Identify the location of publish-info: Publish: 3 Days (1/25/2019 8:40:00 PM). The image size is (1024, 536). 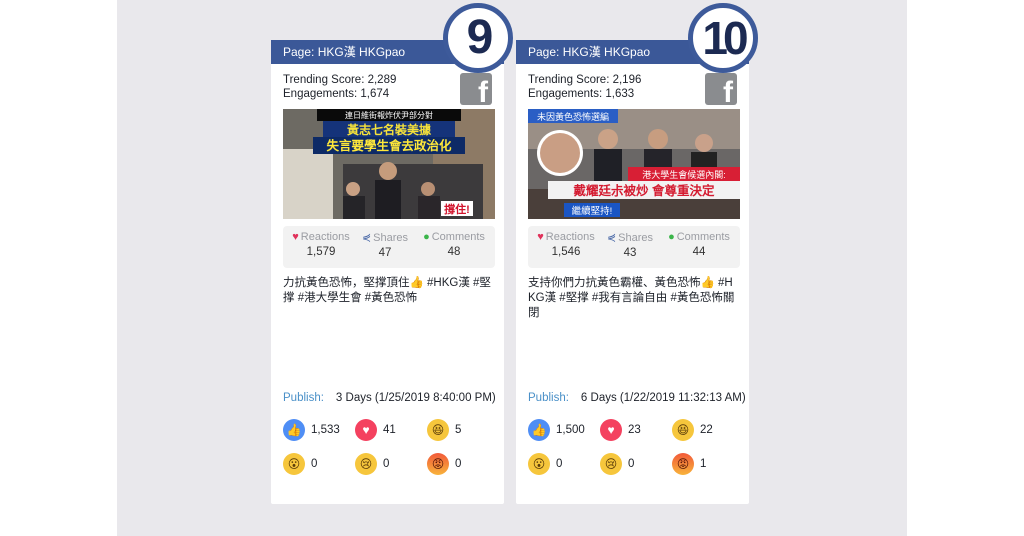
(389, 398).